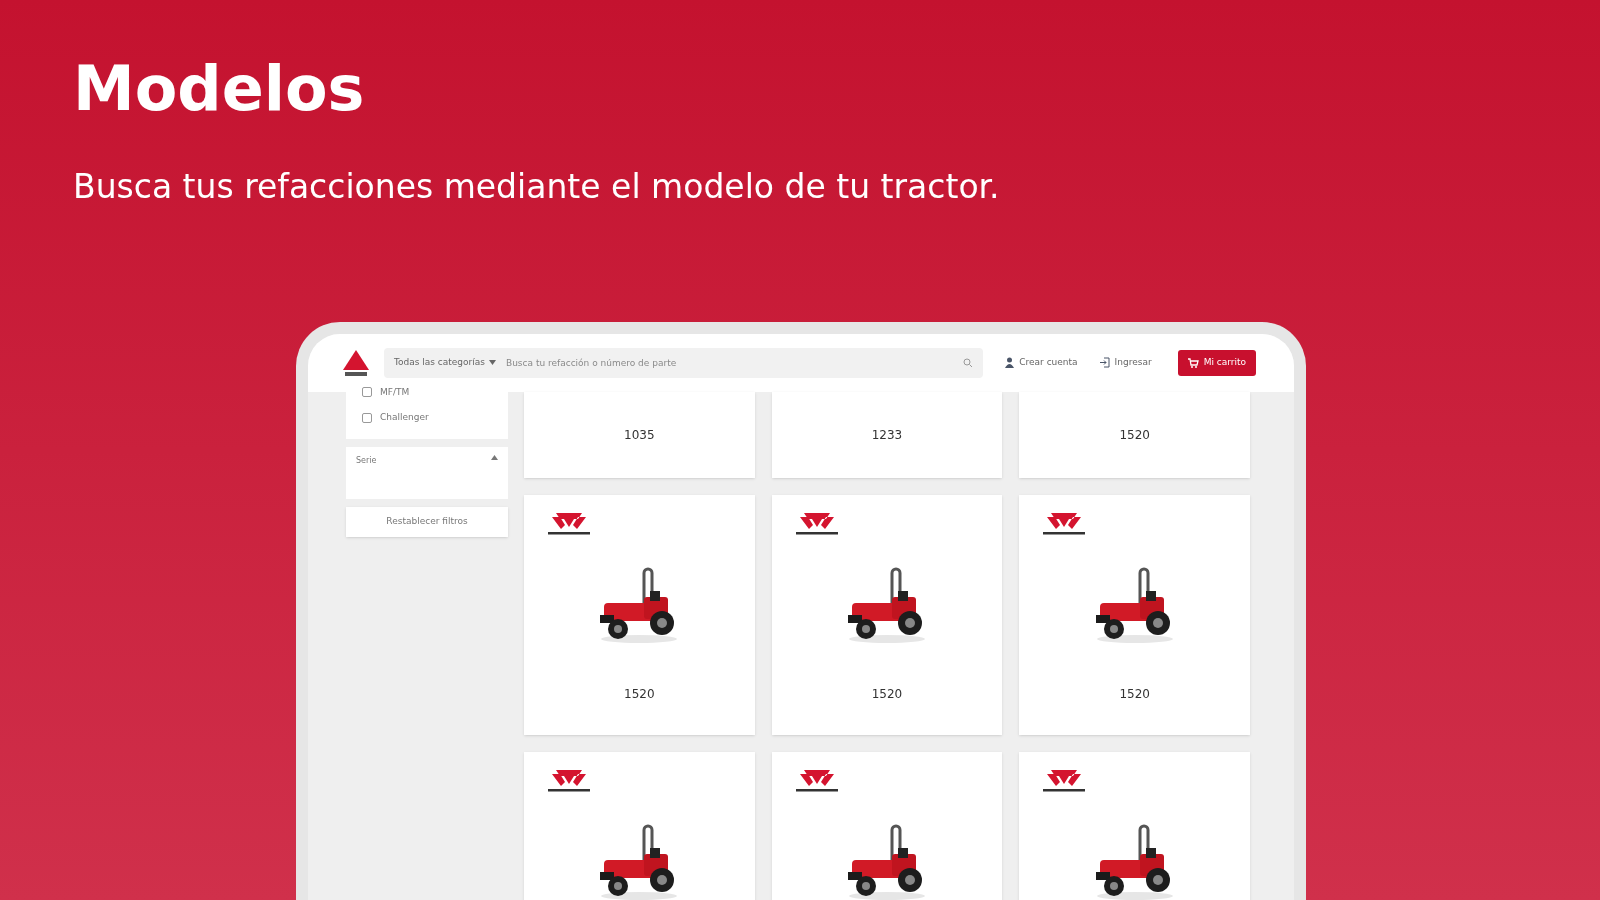 This screenshot has height=900, width=1600. I want to click on caret-icon, so click(492, 362).